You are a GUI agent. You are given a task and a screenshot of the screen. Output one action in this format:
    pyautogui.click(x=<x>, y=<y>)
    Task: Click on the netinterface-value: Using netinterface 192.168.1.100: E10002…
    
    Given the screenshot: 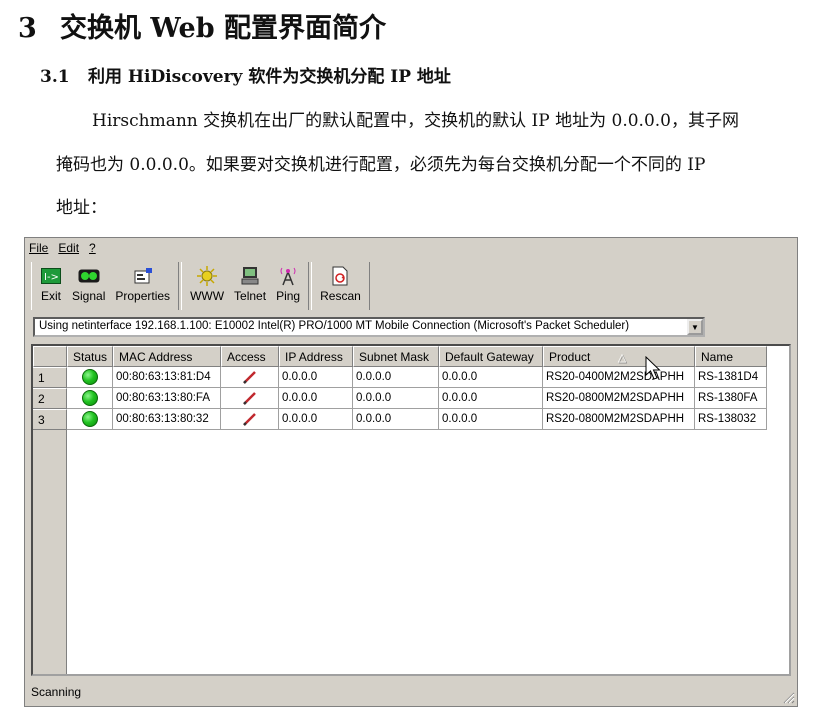 What is the action you would take?
    pyautogui.click(x=334, y=326)
    